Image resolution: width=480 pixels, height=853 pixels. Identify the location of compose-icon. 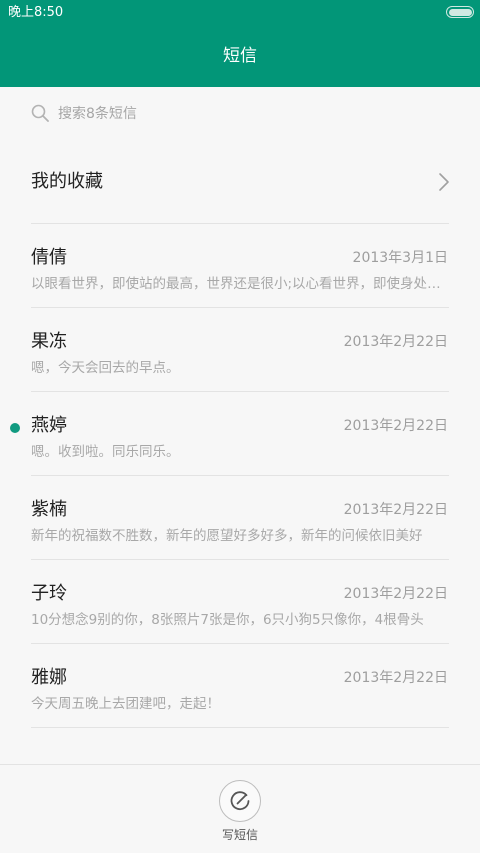
(240, 801).